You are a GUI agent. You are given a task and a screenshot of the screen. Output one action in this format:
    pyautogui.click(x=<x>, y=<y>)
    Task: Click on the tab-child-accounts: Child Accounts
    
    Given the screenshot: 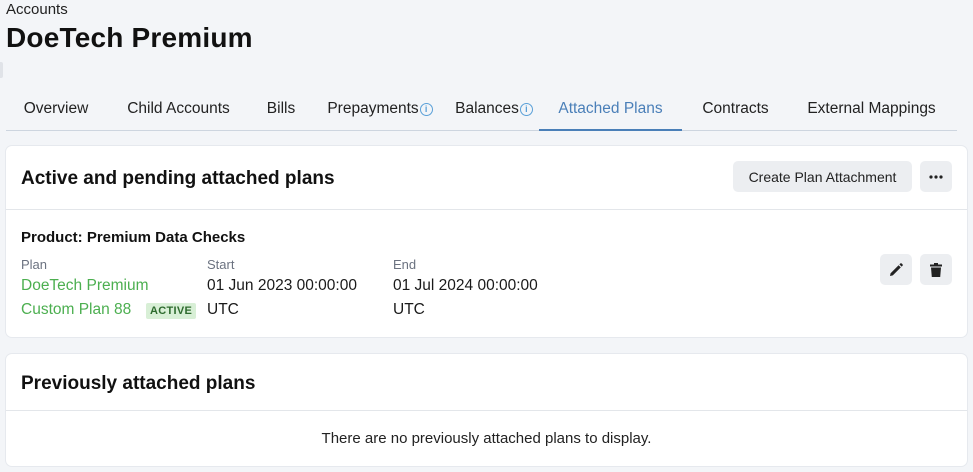 What is the action you would take?
    pyautogui.click(x=178, y=110)
    